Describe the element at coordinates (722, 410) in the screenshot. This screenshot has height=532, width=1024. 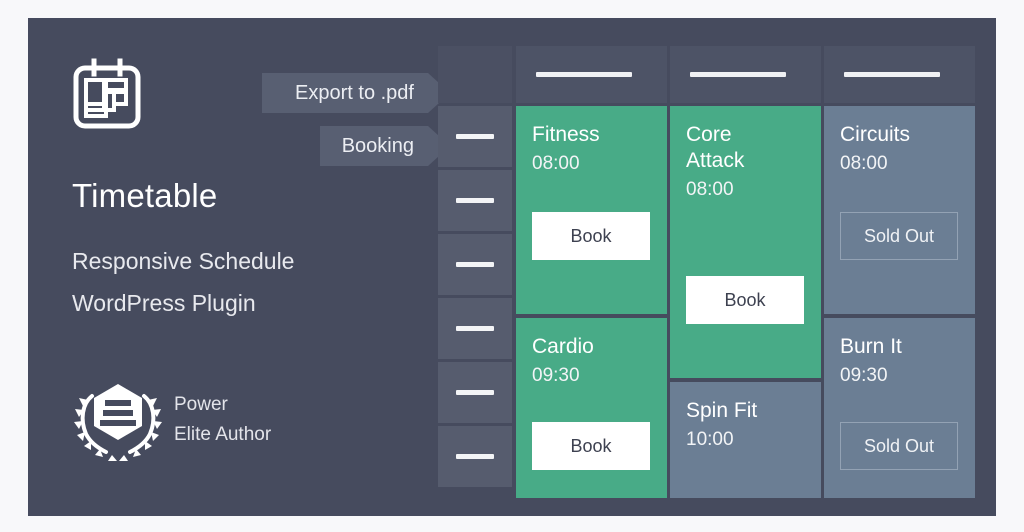
I see `event-title: Spin Fit` at that location.